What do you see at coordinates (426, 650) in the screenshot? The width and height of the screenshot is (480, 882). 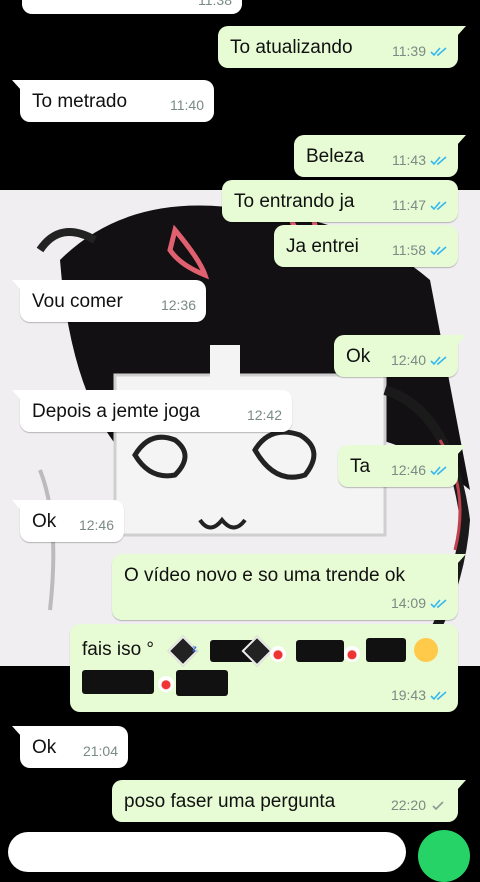 I see `pleading-face-emoji-icon` at bounding box center [426, 650].